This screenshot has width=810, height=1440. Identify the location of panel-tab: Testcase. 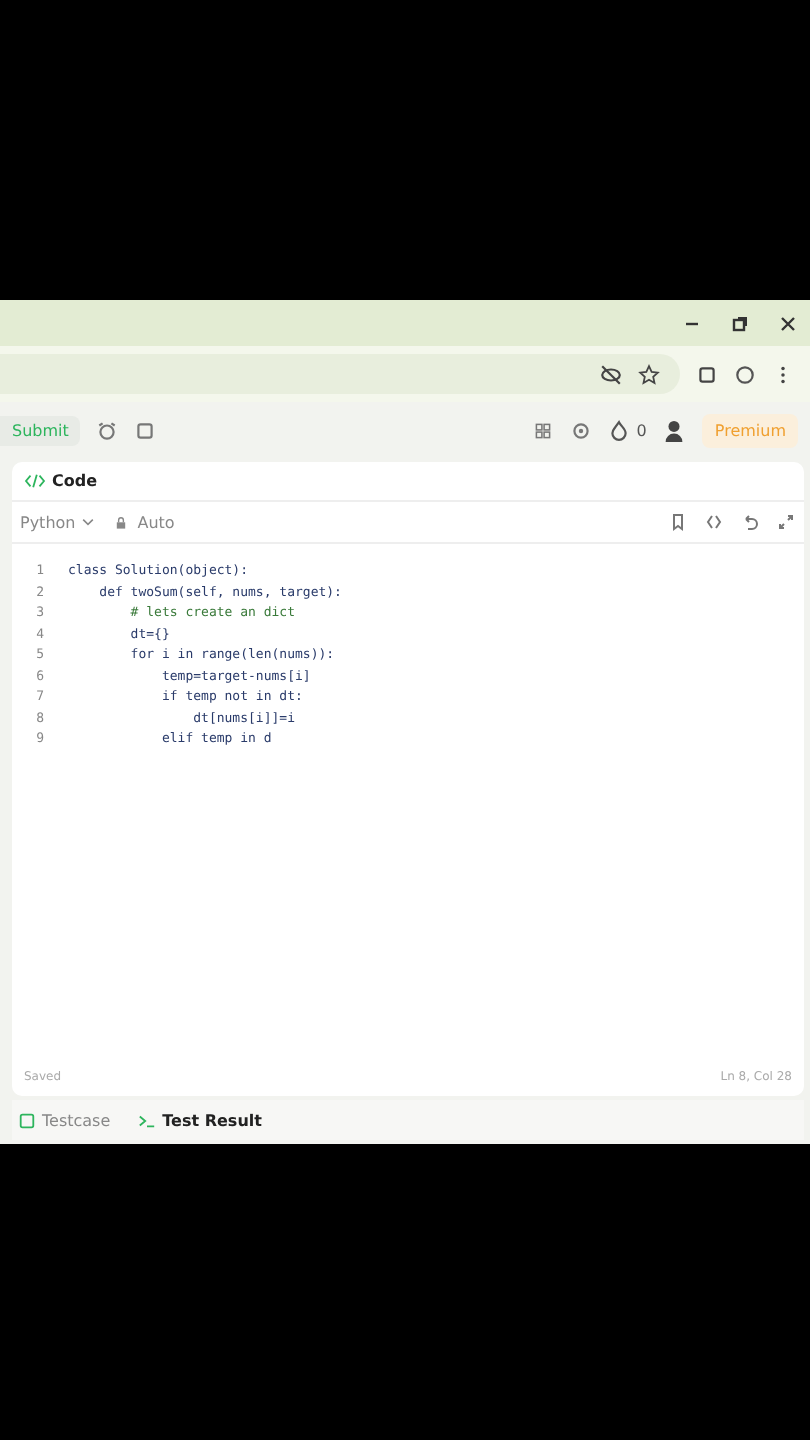
(64, 1120).